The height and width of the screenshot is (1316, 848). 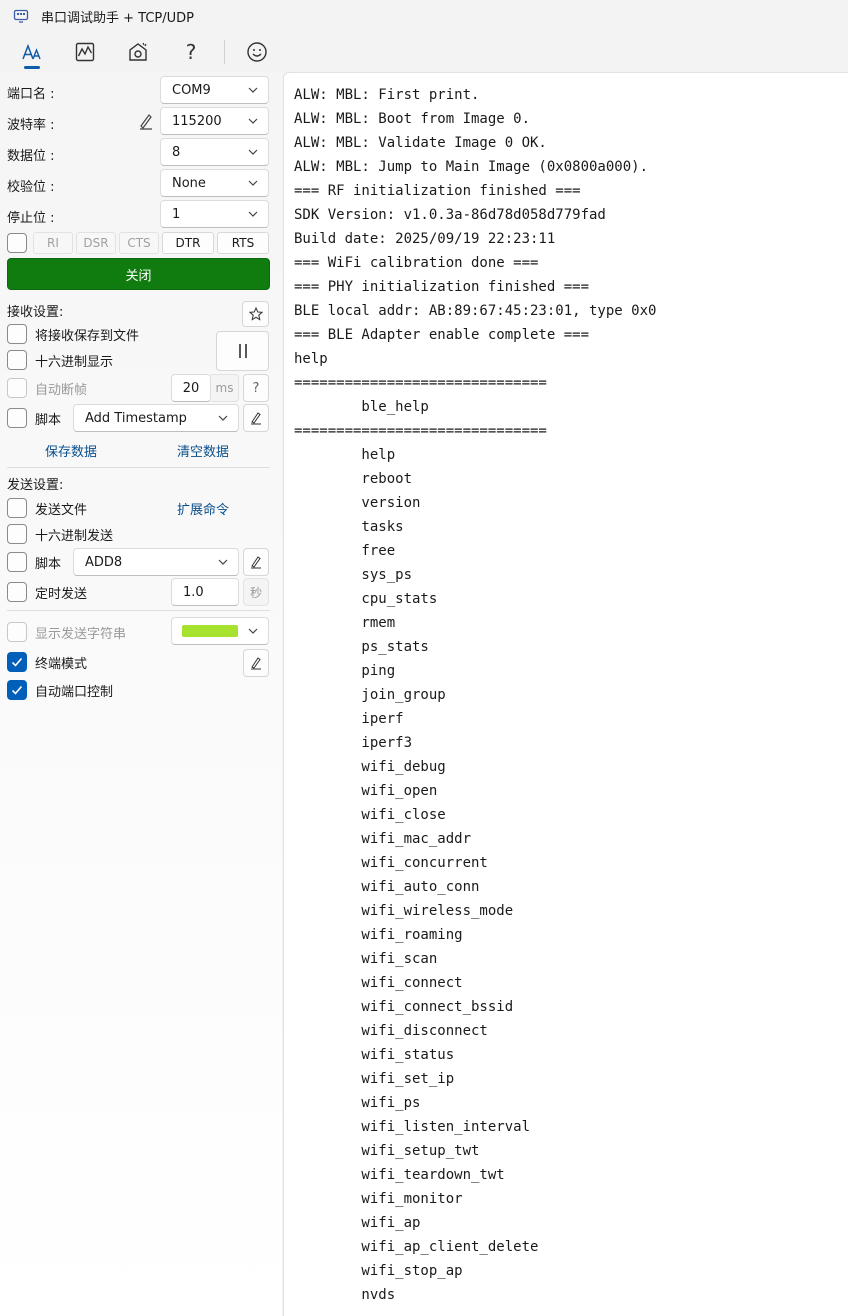 I want to click on terminal-line: wifi_ps, so click(x=357, y=1103).